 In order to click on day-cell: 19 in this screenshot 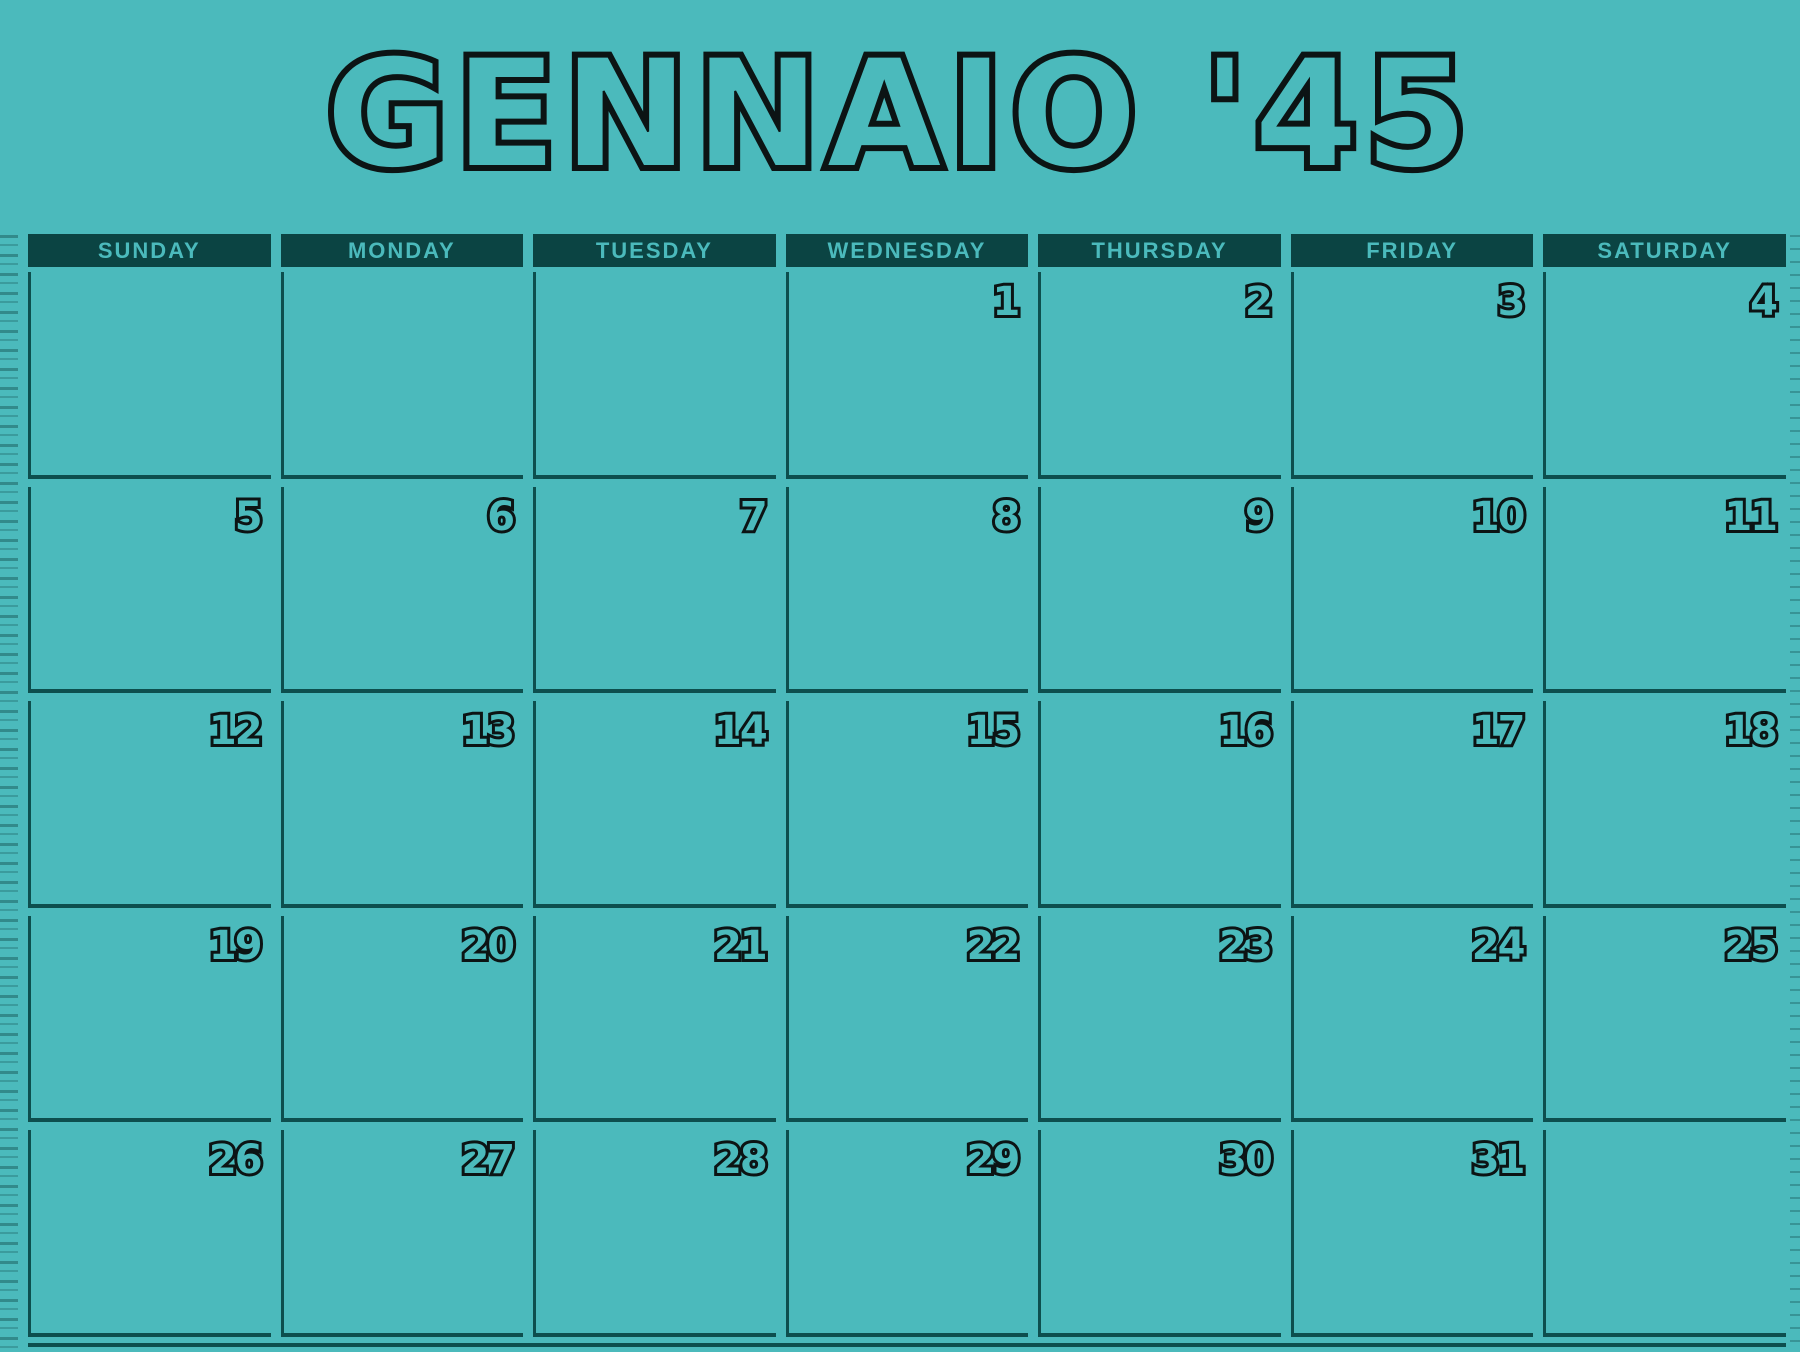, I will do `click(149, 1019)`.